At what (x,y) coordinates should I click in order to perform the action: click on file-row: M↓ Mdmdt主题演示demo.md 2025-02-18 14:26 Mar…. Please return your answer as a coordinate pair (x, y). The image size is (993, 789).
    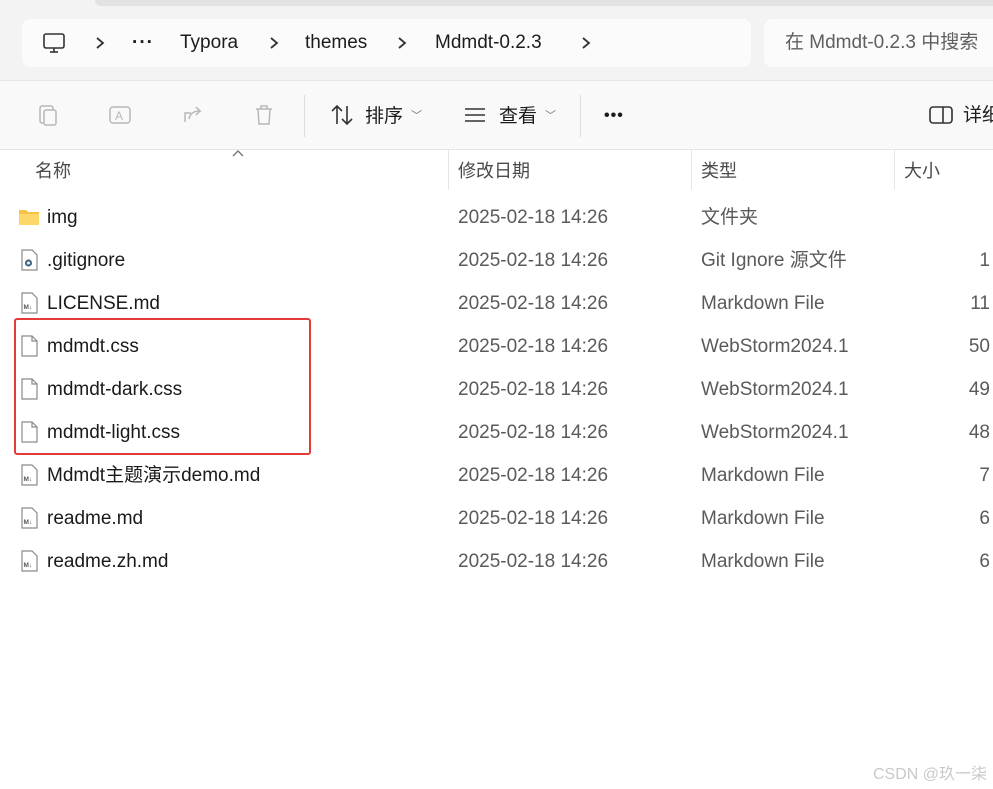
    Looking at the image, I should click on (496, 475).